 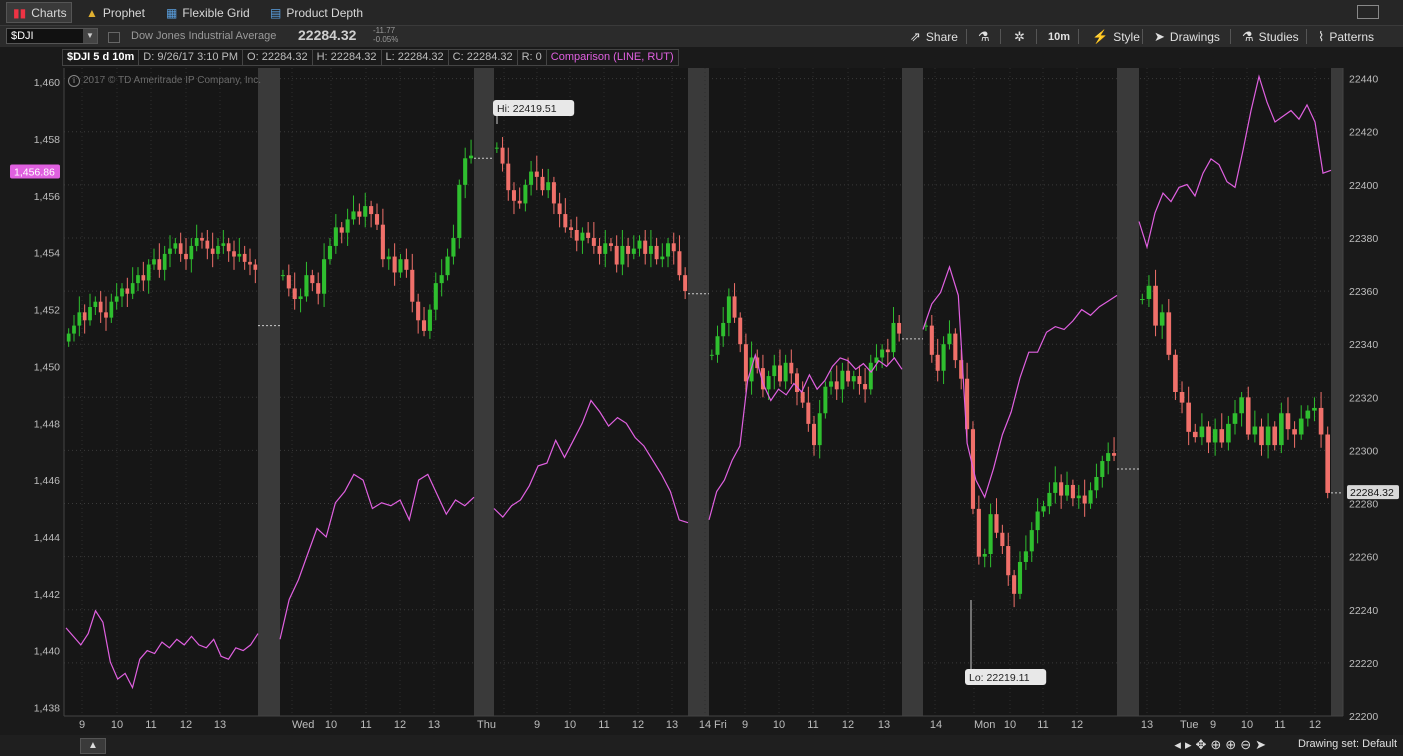 I want to click on cursor-icon: ➤, so click(x=1260, y=745).